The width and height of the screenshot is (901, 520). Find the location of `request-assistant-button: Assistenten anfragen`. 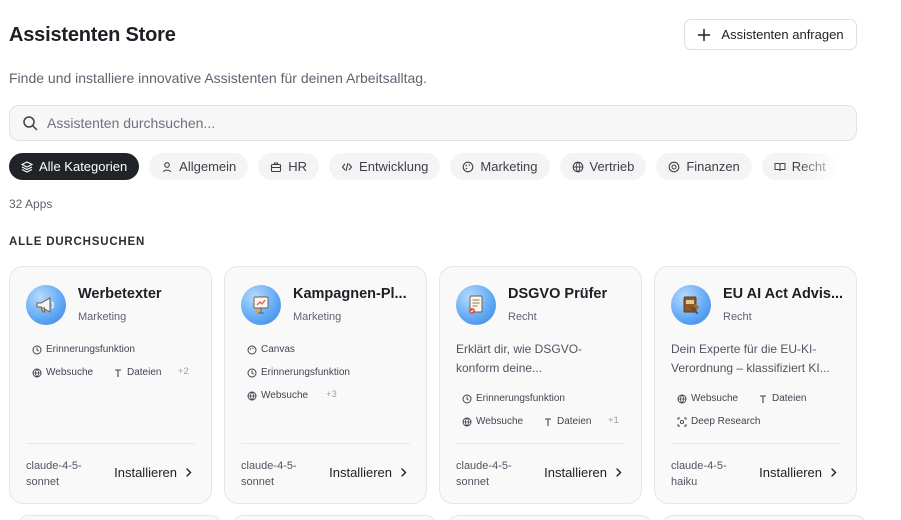

request-assistant-button: Assistenten anfragen is located at coordinates (770, 34).